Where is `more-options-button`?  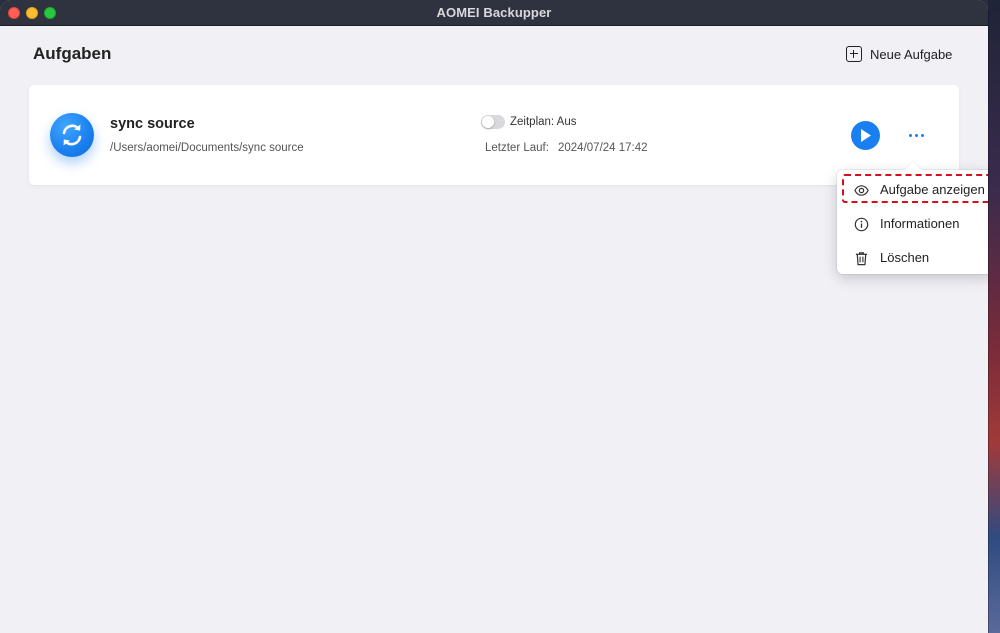
more-options-button is located at coordinates (916, 135).